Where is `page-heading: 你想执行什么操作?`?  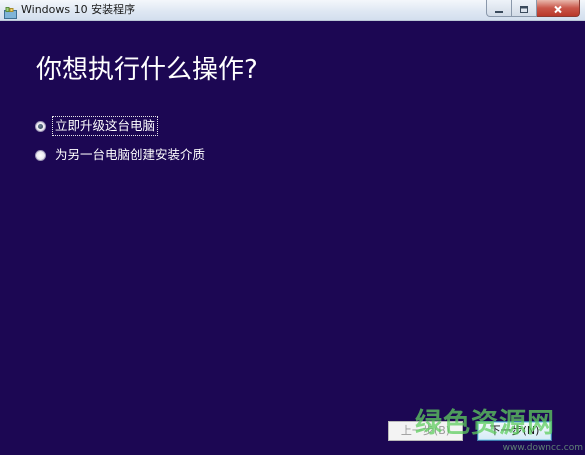
page-heading: 你想执行什么操作? is located at coordinates (147, 70).